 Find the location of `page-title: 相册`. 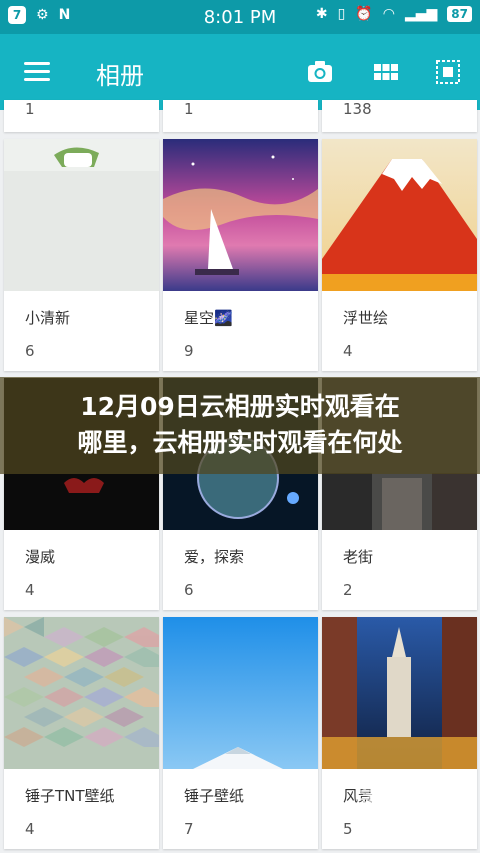

page-title: 相册 is located at coordinates (120, 76).